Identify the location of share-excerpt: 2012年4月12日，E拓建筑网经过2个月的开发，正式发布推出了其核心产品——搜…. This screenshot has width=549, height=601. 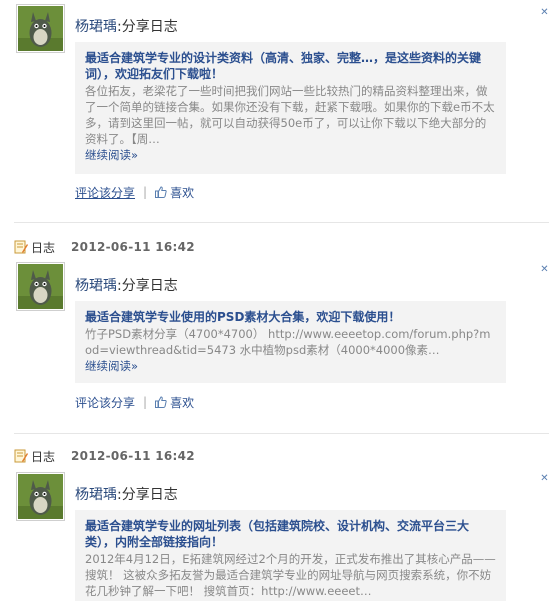
(290, 575).